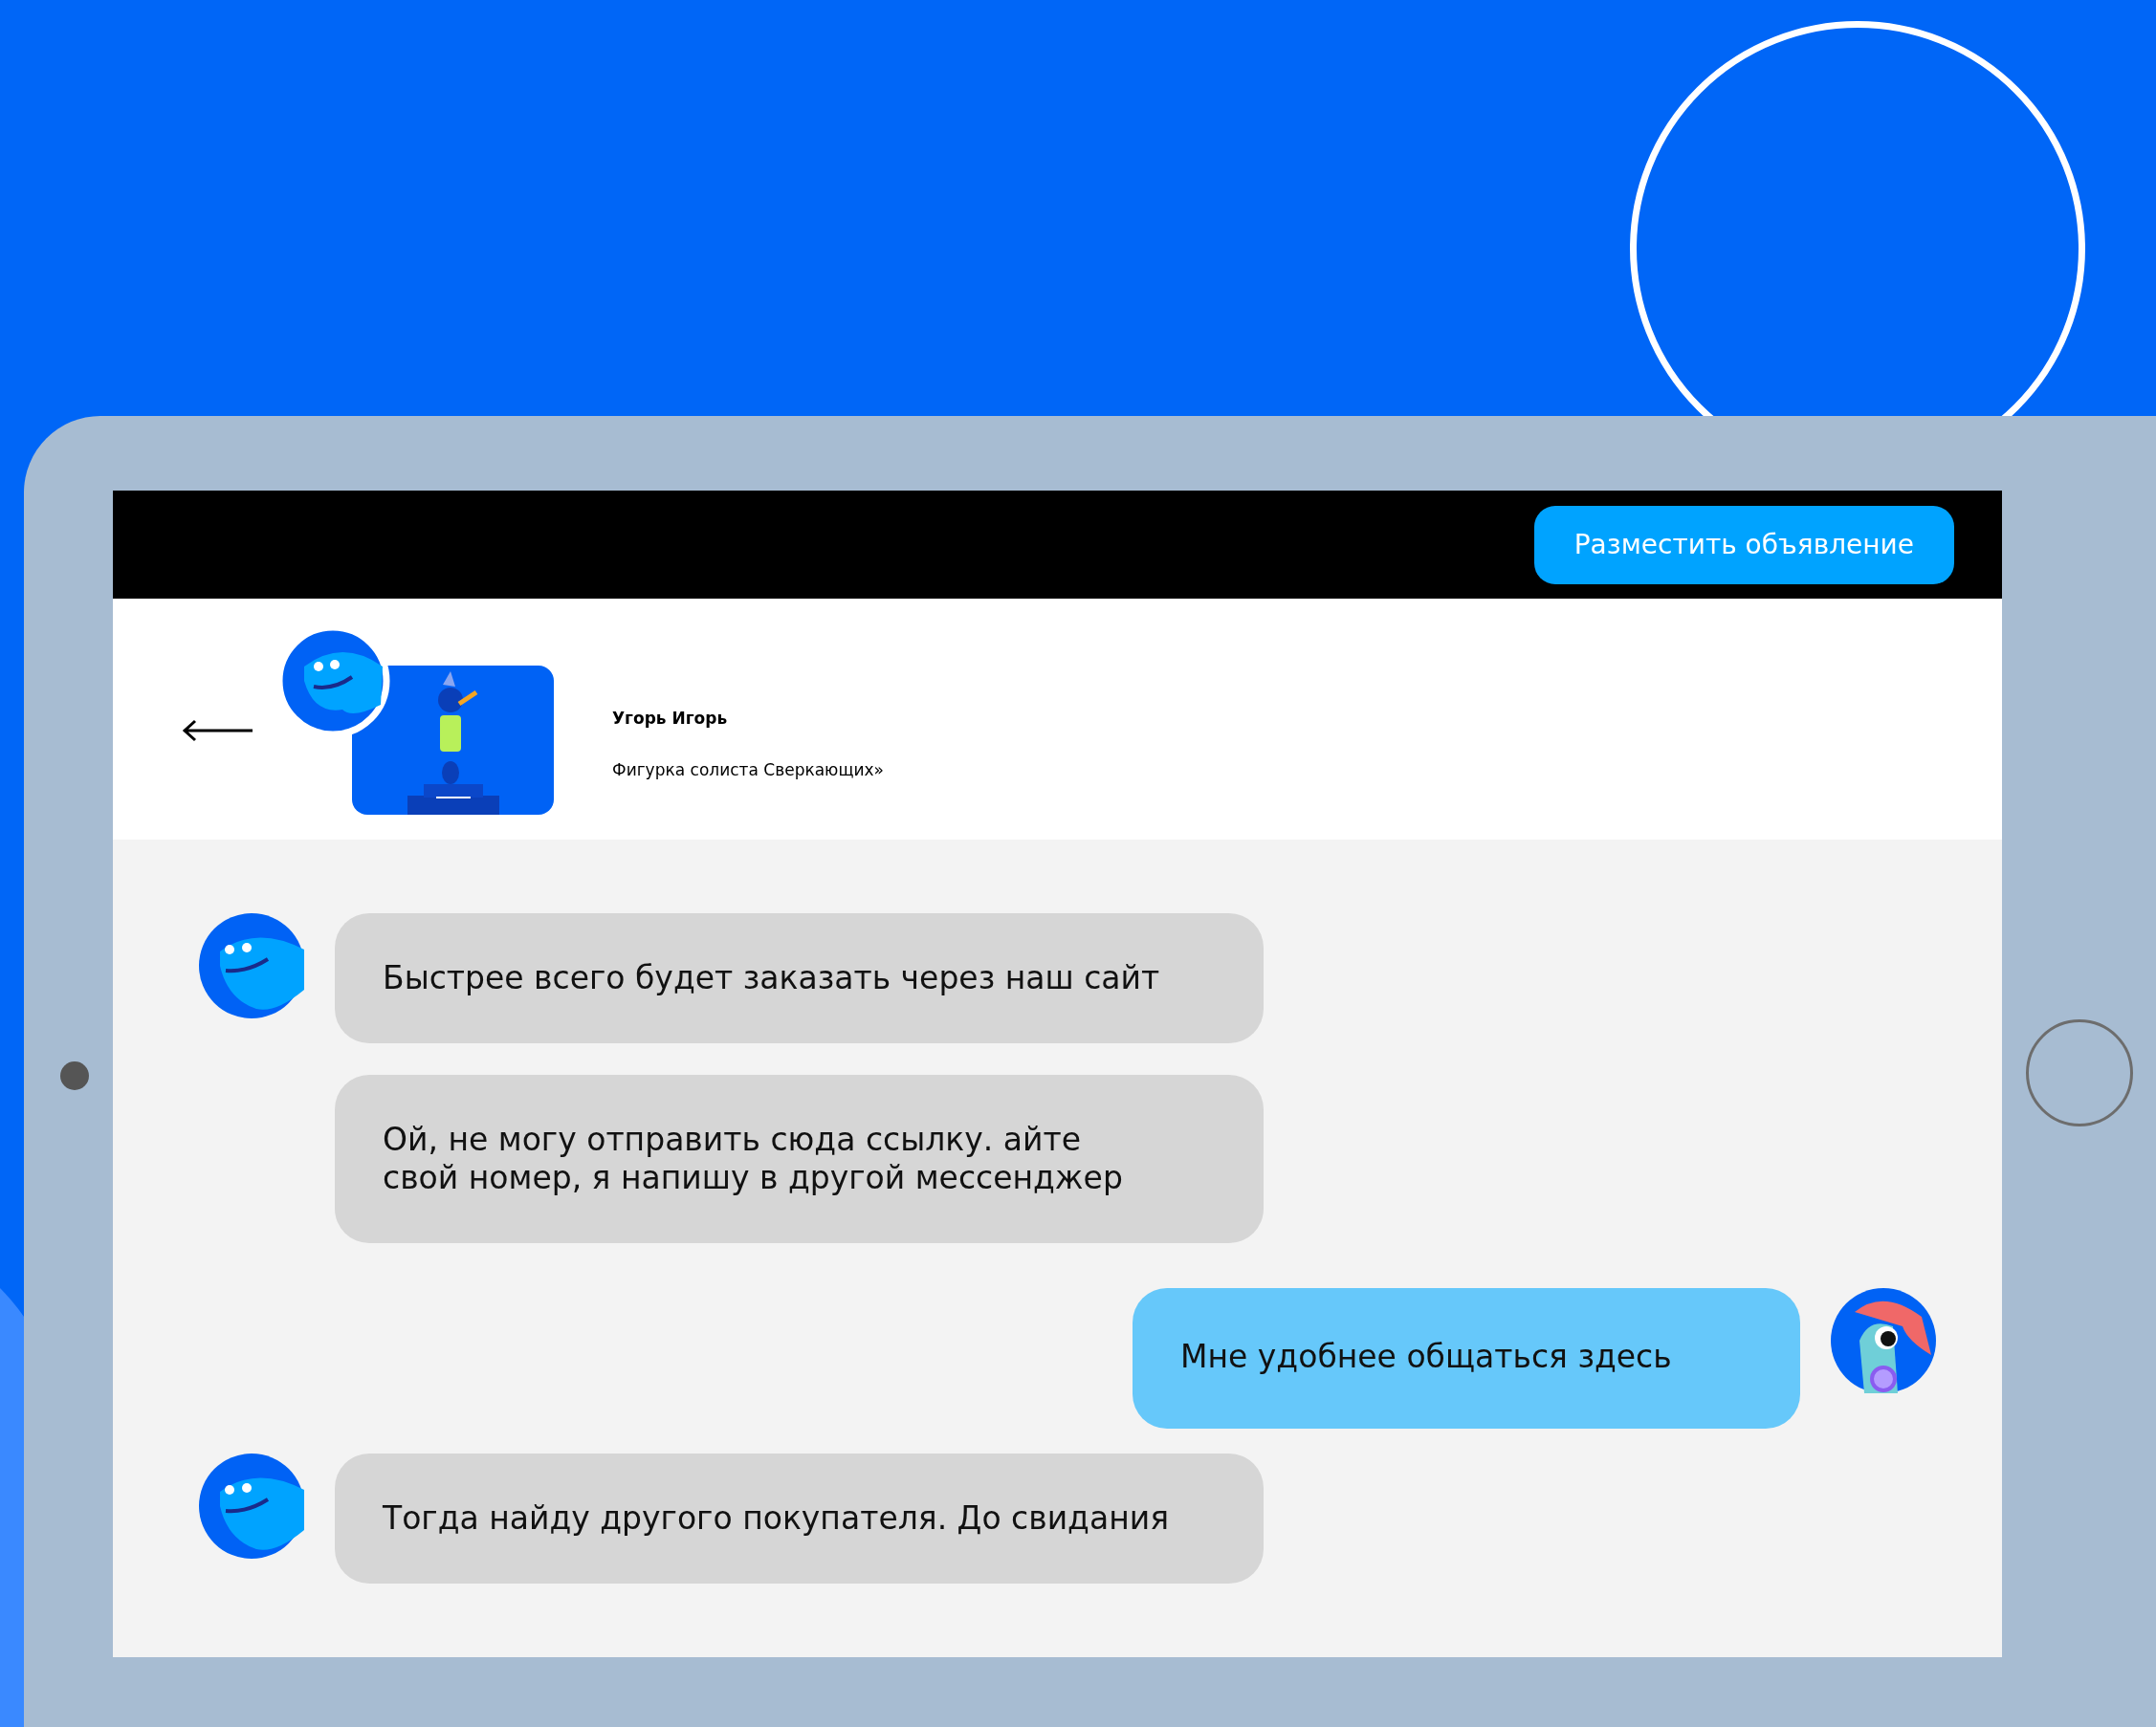  What do you see at coordinates (74, 1075) in the screenshot?
I see `camera-dot` at bounding box center [74, 1075].